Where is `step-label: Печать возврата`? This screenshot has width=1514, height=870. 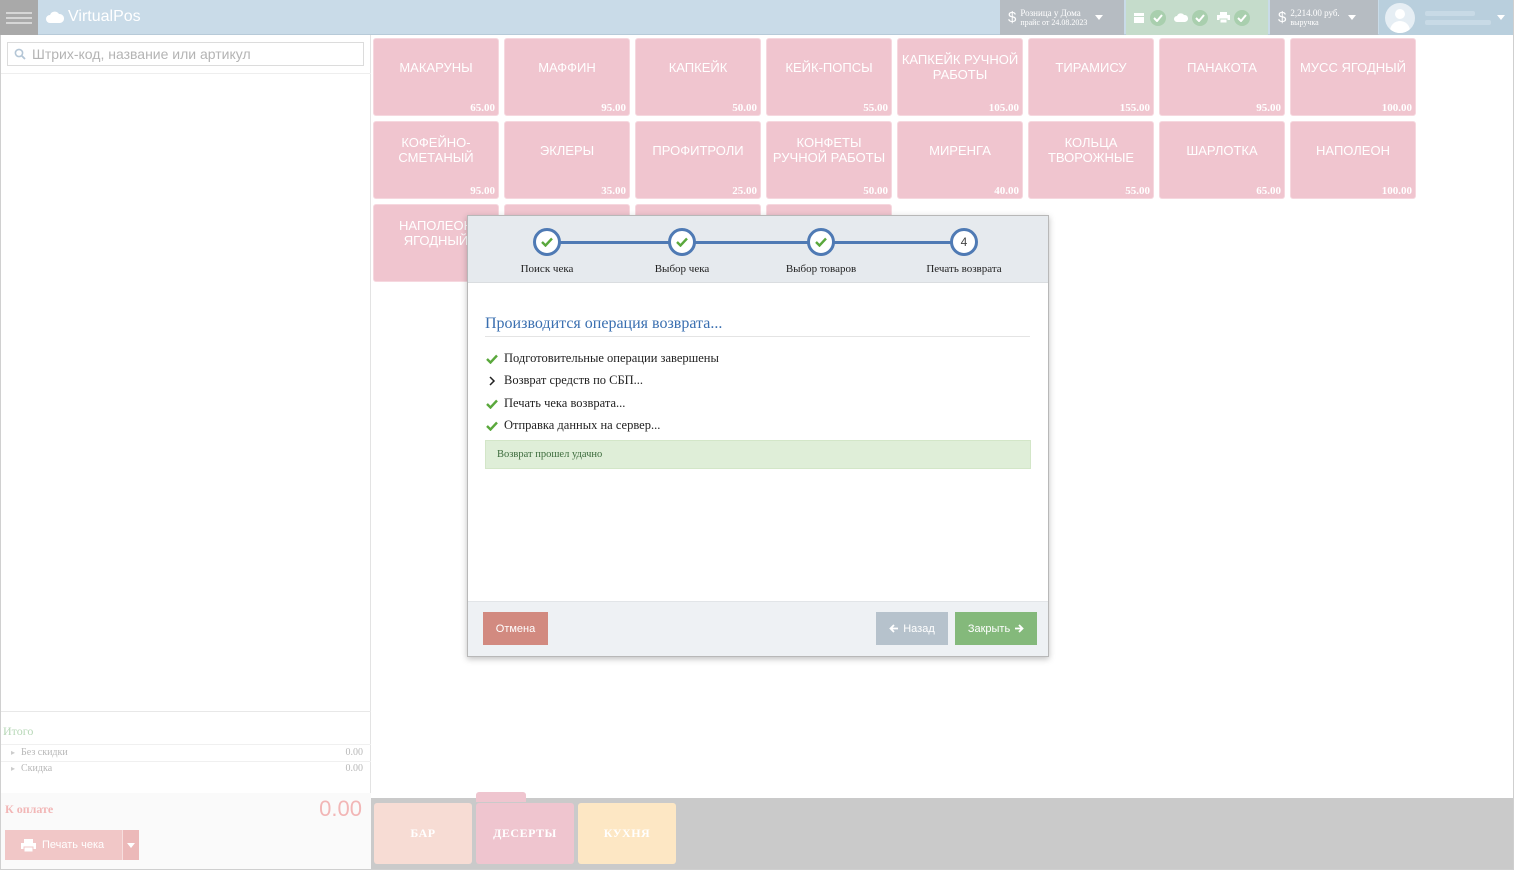
step-label: Печать возврата is located at coordinates (964, 269).